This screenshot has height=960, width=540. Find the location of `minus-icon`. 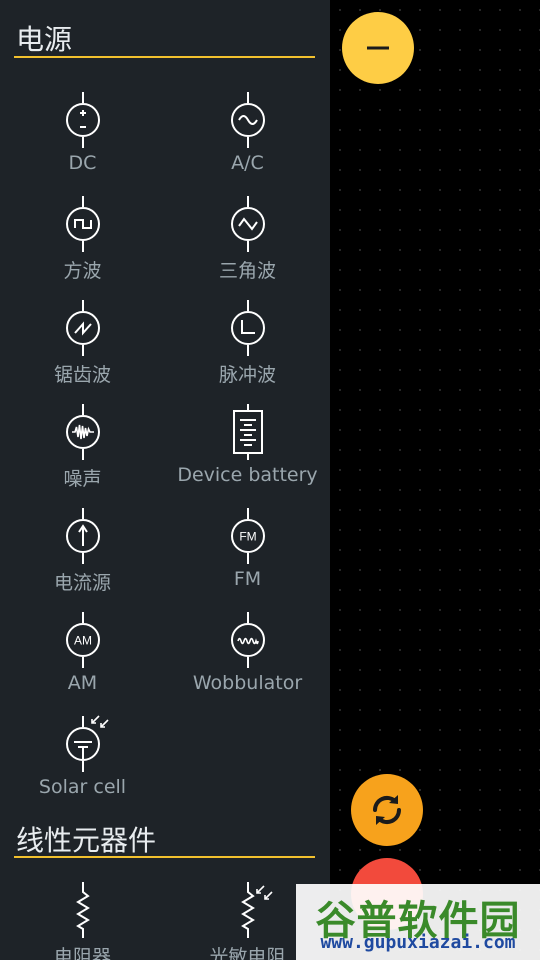

minus-icon is located at coordinates (378, 48).